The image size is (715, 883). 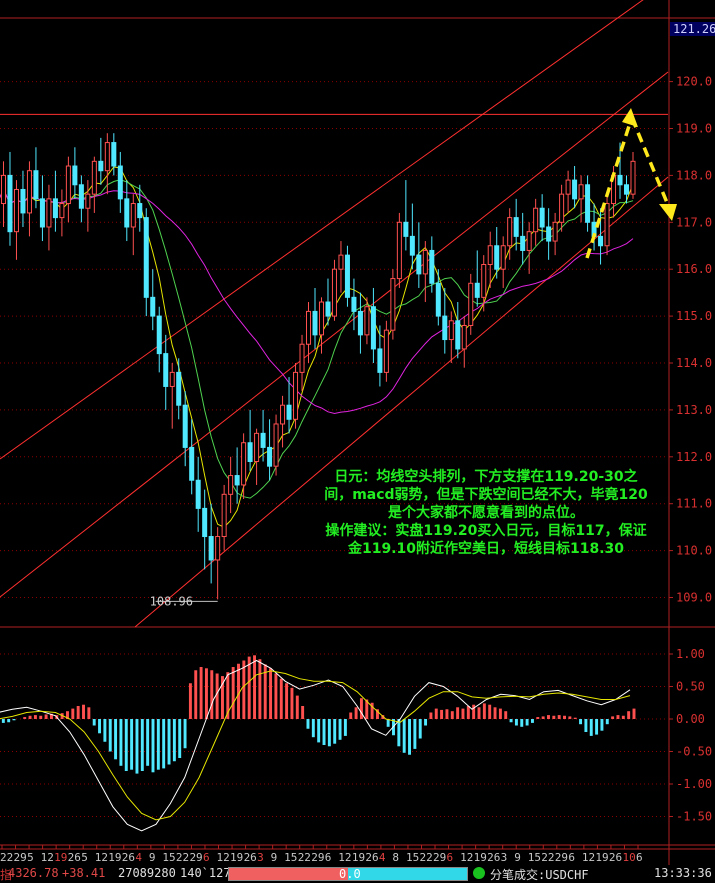 What do you see at coordinates (171, 601) in the screenshot?
I see `low-price-label: 108.96` at bounding box center [171, 601].